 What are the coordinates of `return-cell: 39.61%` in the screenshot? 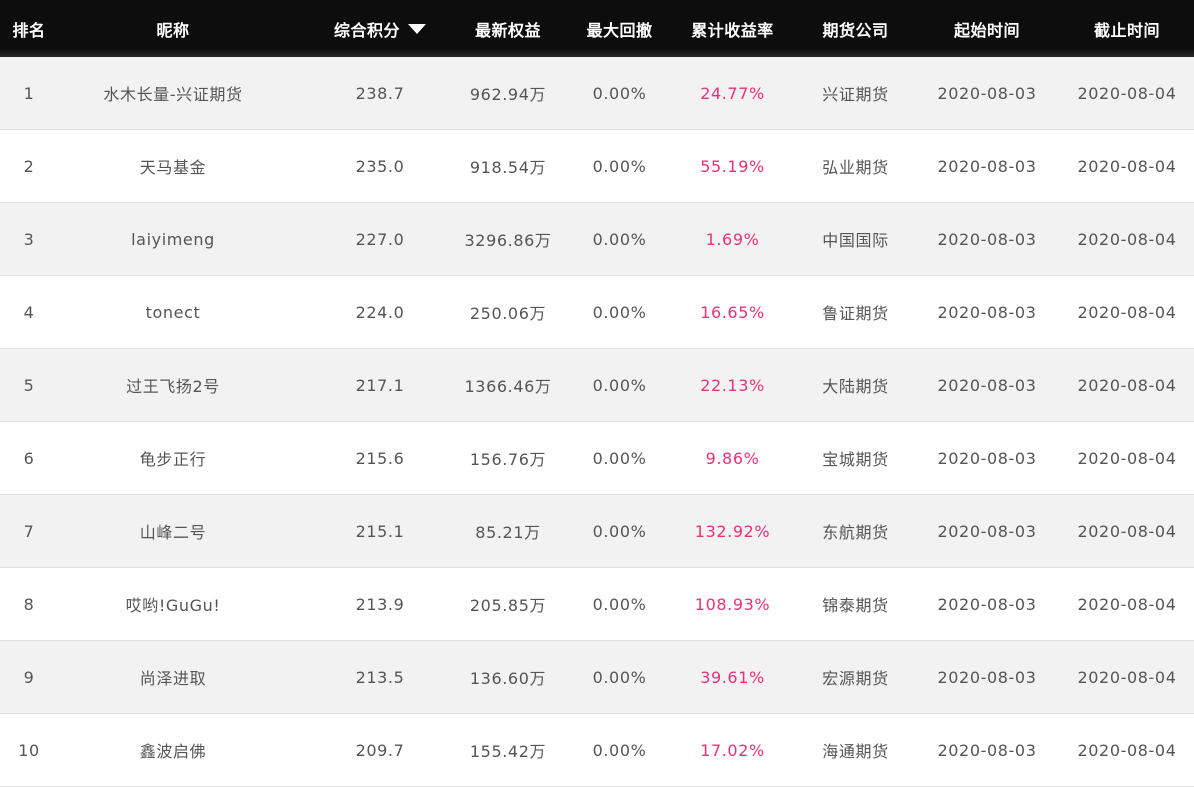 It's located at (732, 677).